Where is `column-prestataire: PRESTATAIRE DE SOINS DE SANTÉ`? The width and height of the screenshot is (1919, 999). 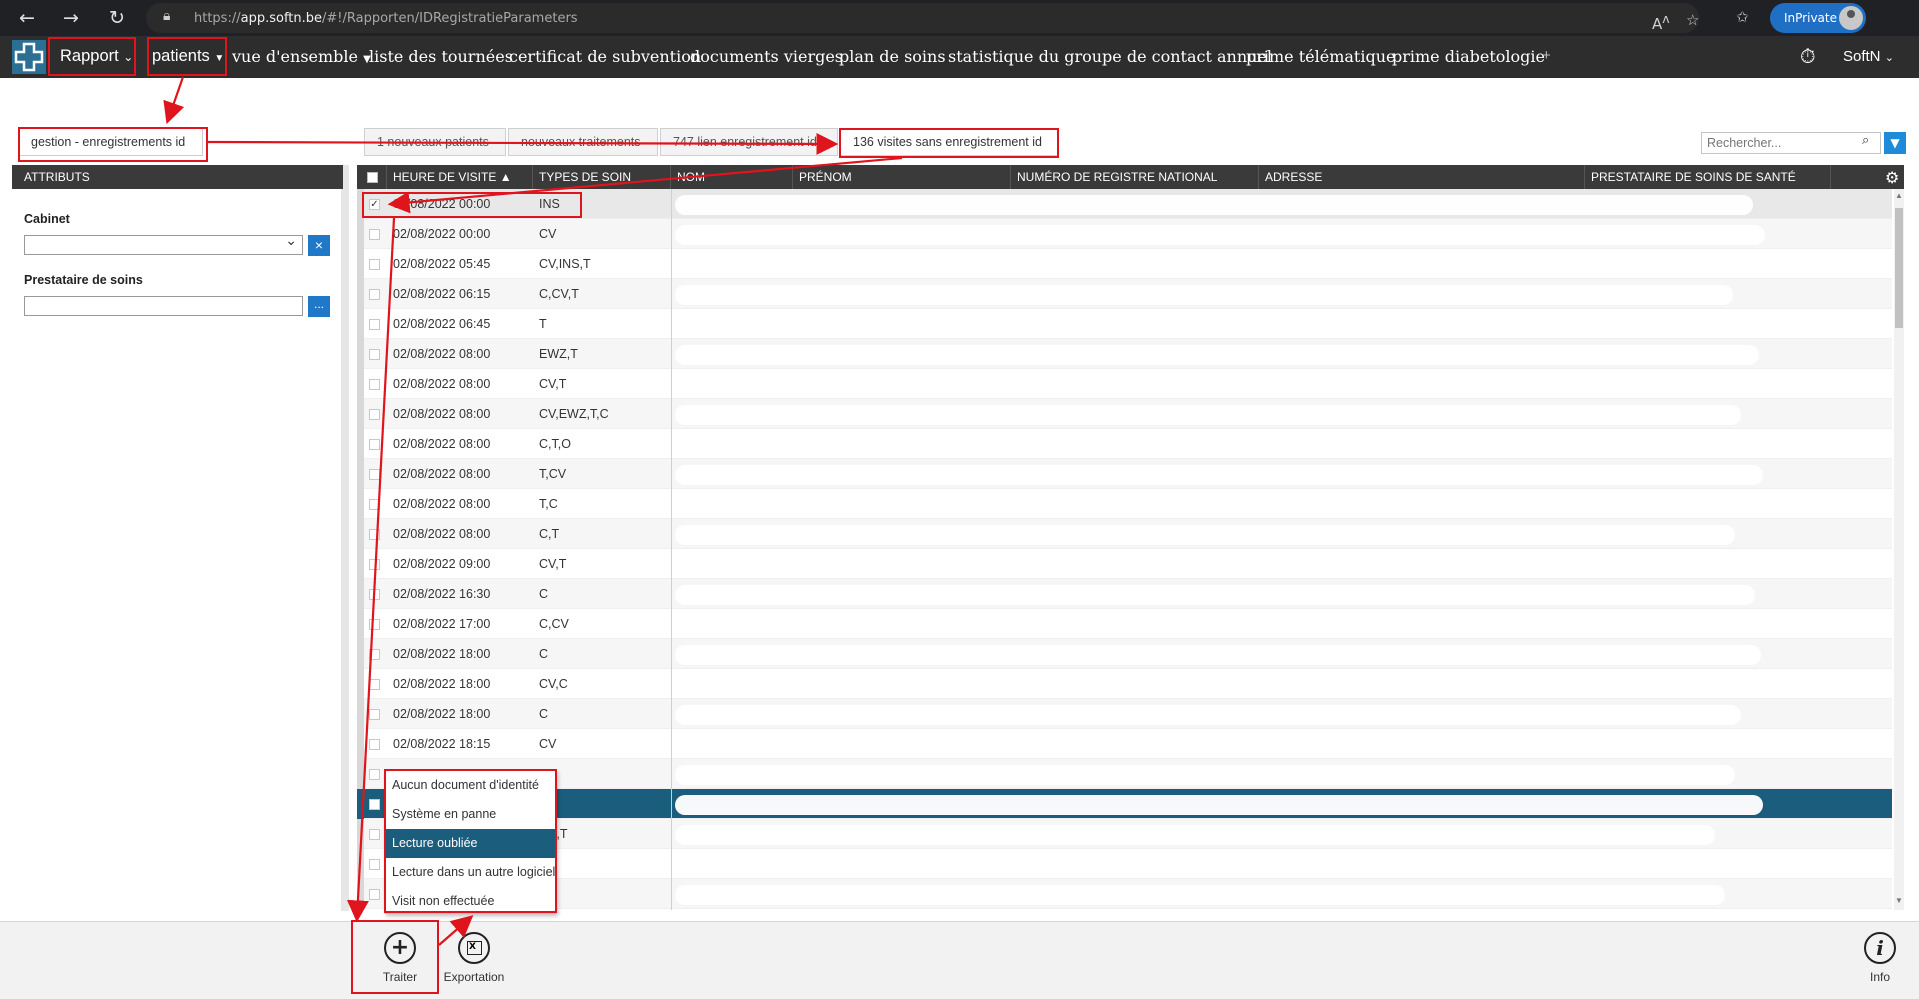
column-prestataire: PRESTATAIRE DE SOINS DE SANTÉ is located at coordinates (1708, 177).